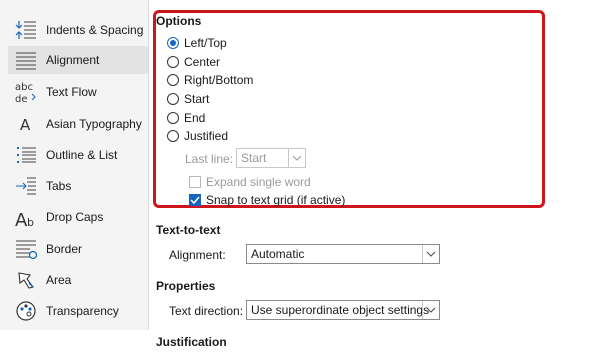 The image size is (600, 352). What do you see at coordinates (26, 30) in the screenshot?
I see `indents-spacing-icon` at bounding box center [26, 30].